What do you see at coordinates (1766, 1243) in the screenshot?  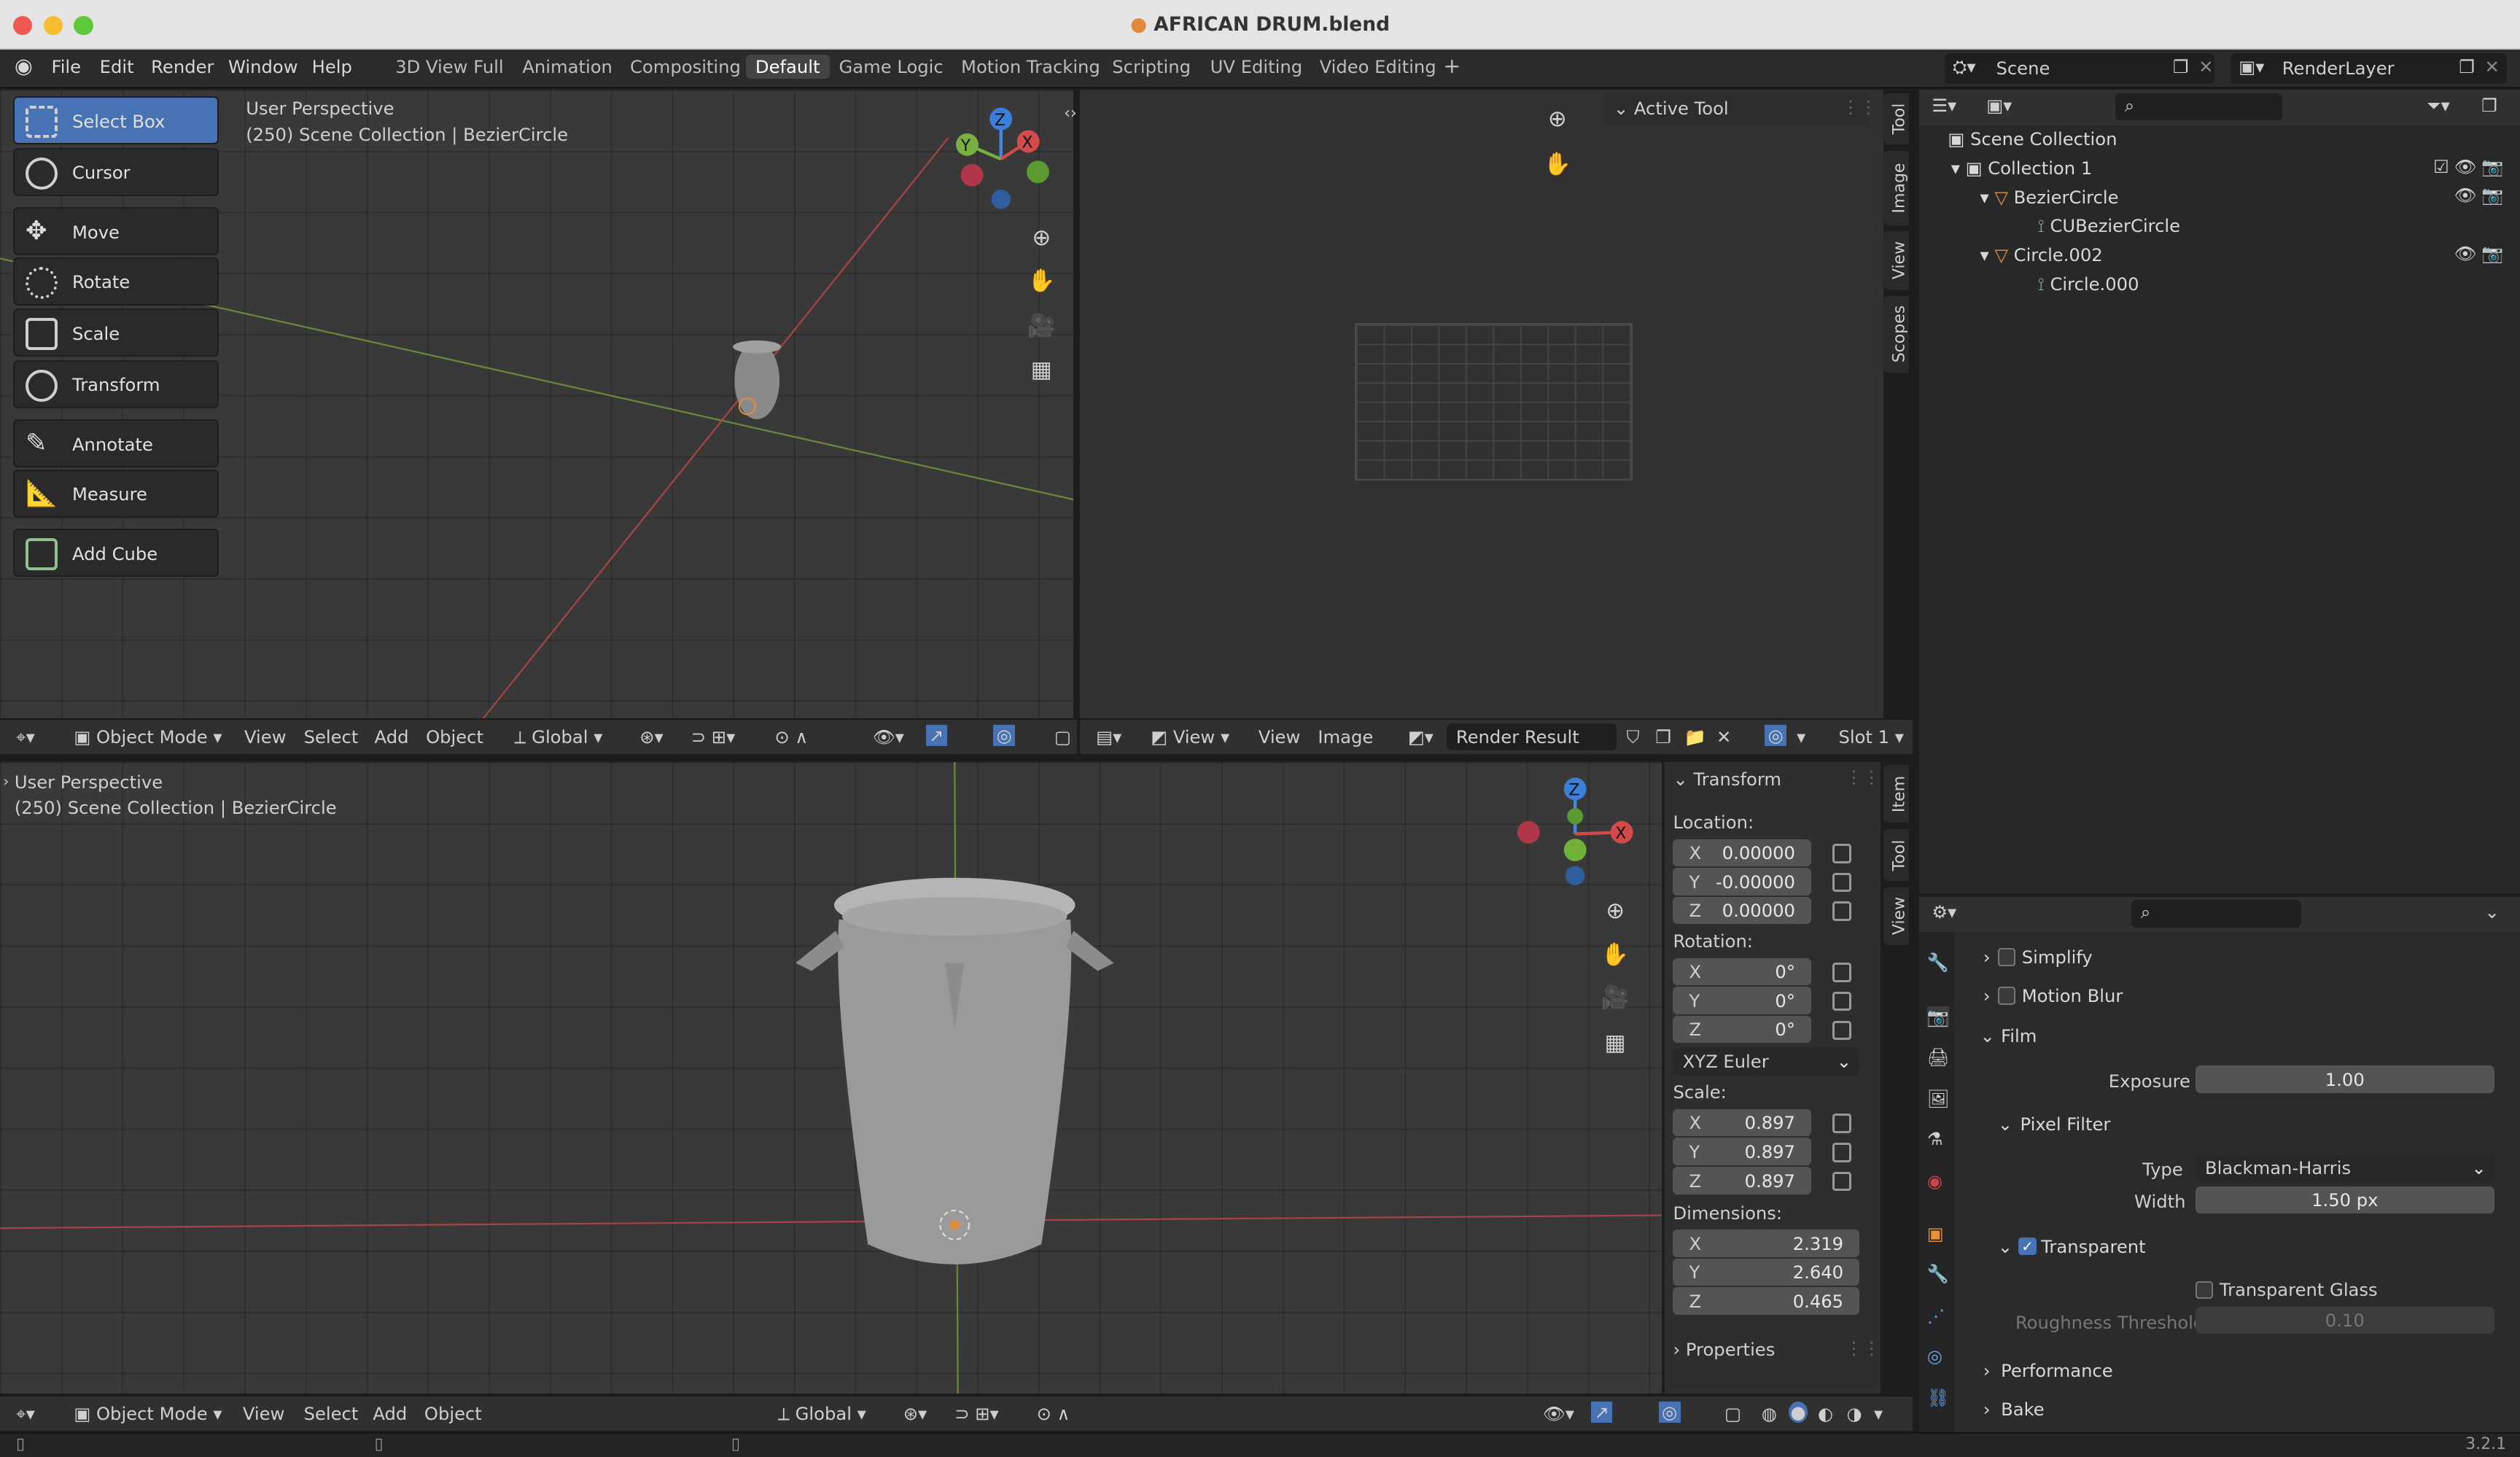 I see `dimensions-x-field: X 2.319` at bounding box center [1766, 1243].